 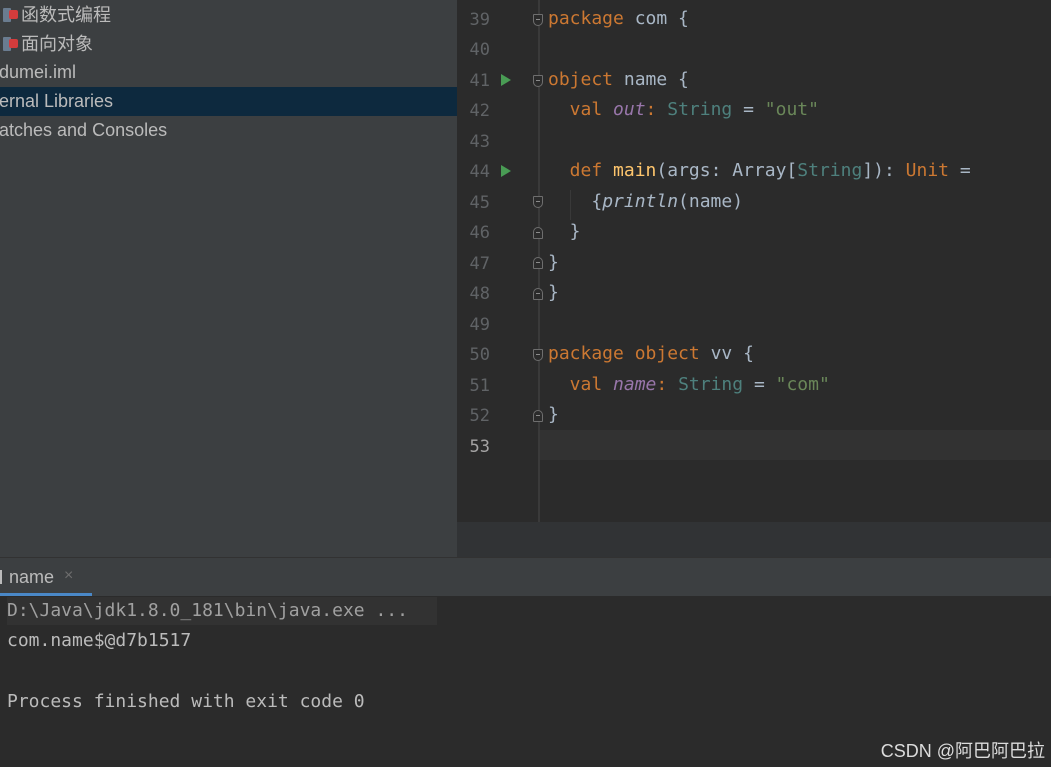 I want to click on tree-item-label: 函数式编程, so click(x=66, y=15).